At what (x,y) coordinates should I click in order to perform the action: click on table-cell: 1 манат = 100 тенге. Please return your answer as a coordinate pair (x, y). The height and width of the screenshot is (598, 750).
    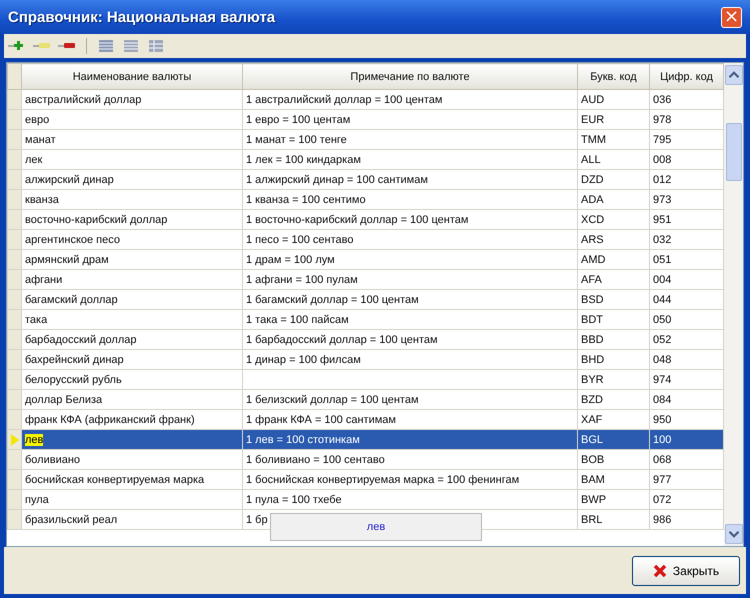
    Looking at the image, I should click on (410, 140).